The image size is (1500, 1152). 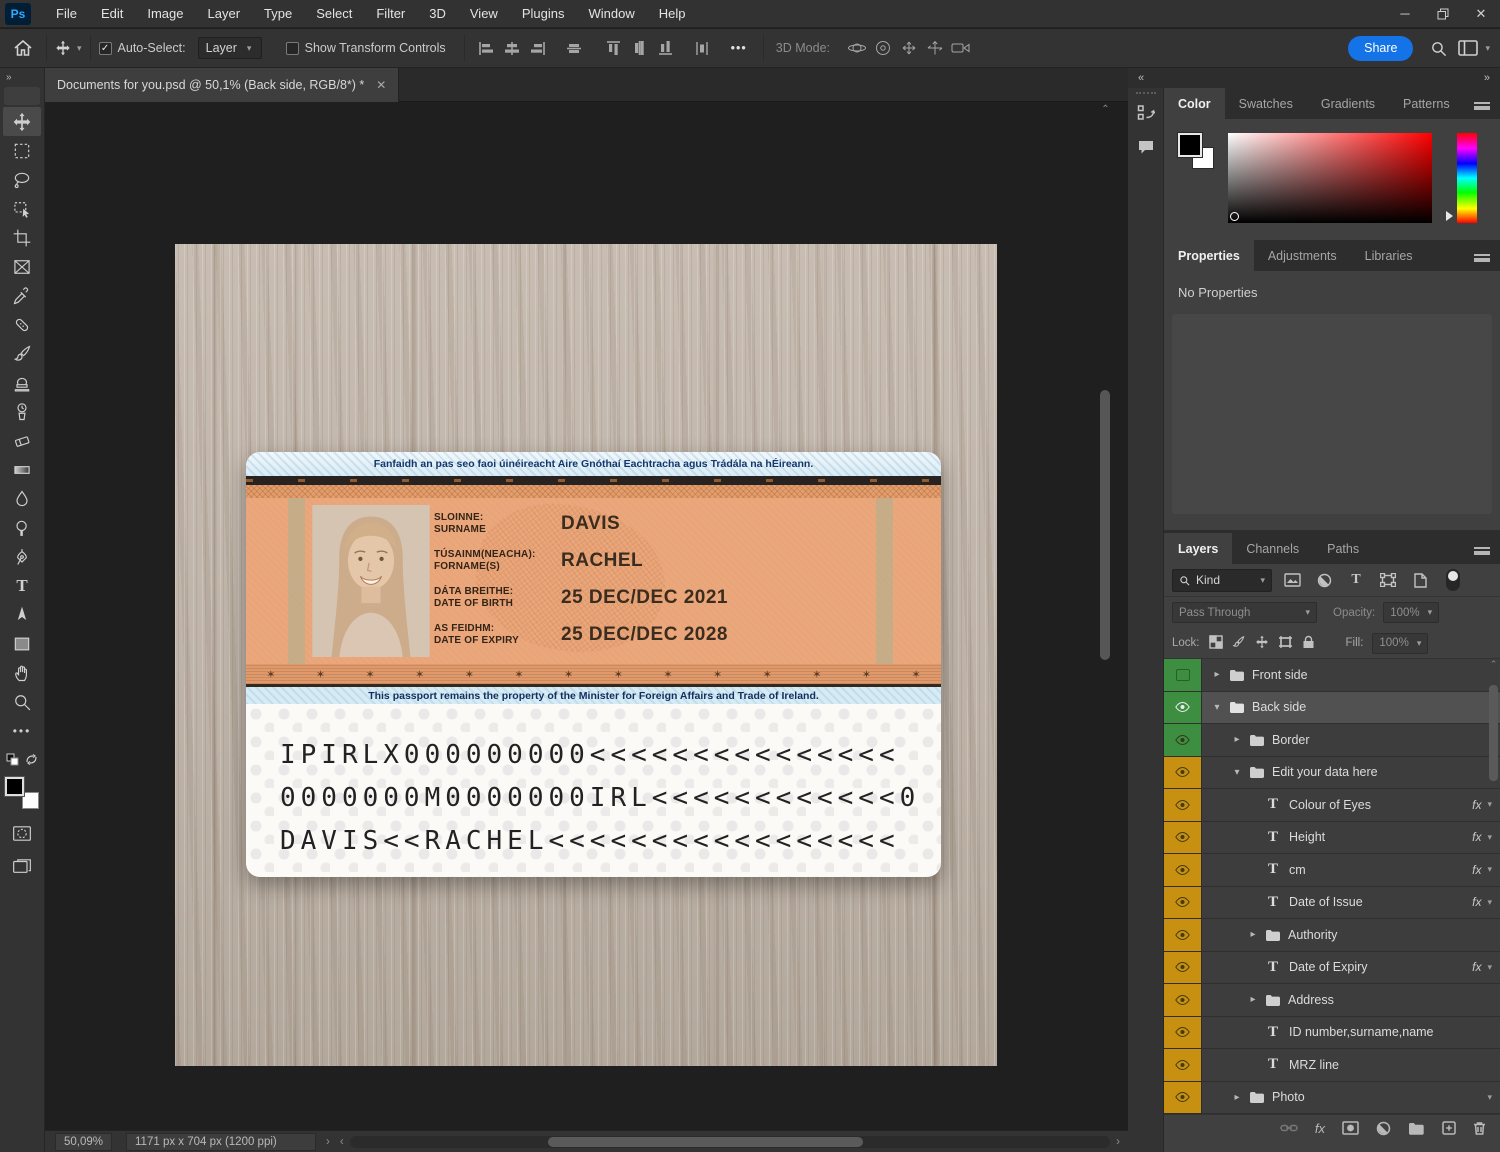 What do you see at coordinates (1262, 643) in the screenshot?
I see `lock-position-icon` at bounding box center [1262, 643].